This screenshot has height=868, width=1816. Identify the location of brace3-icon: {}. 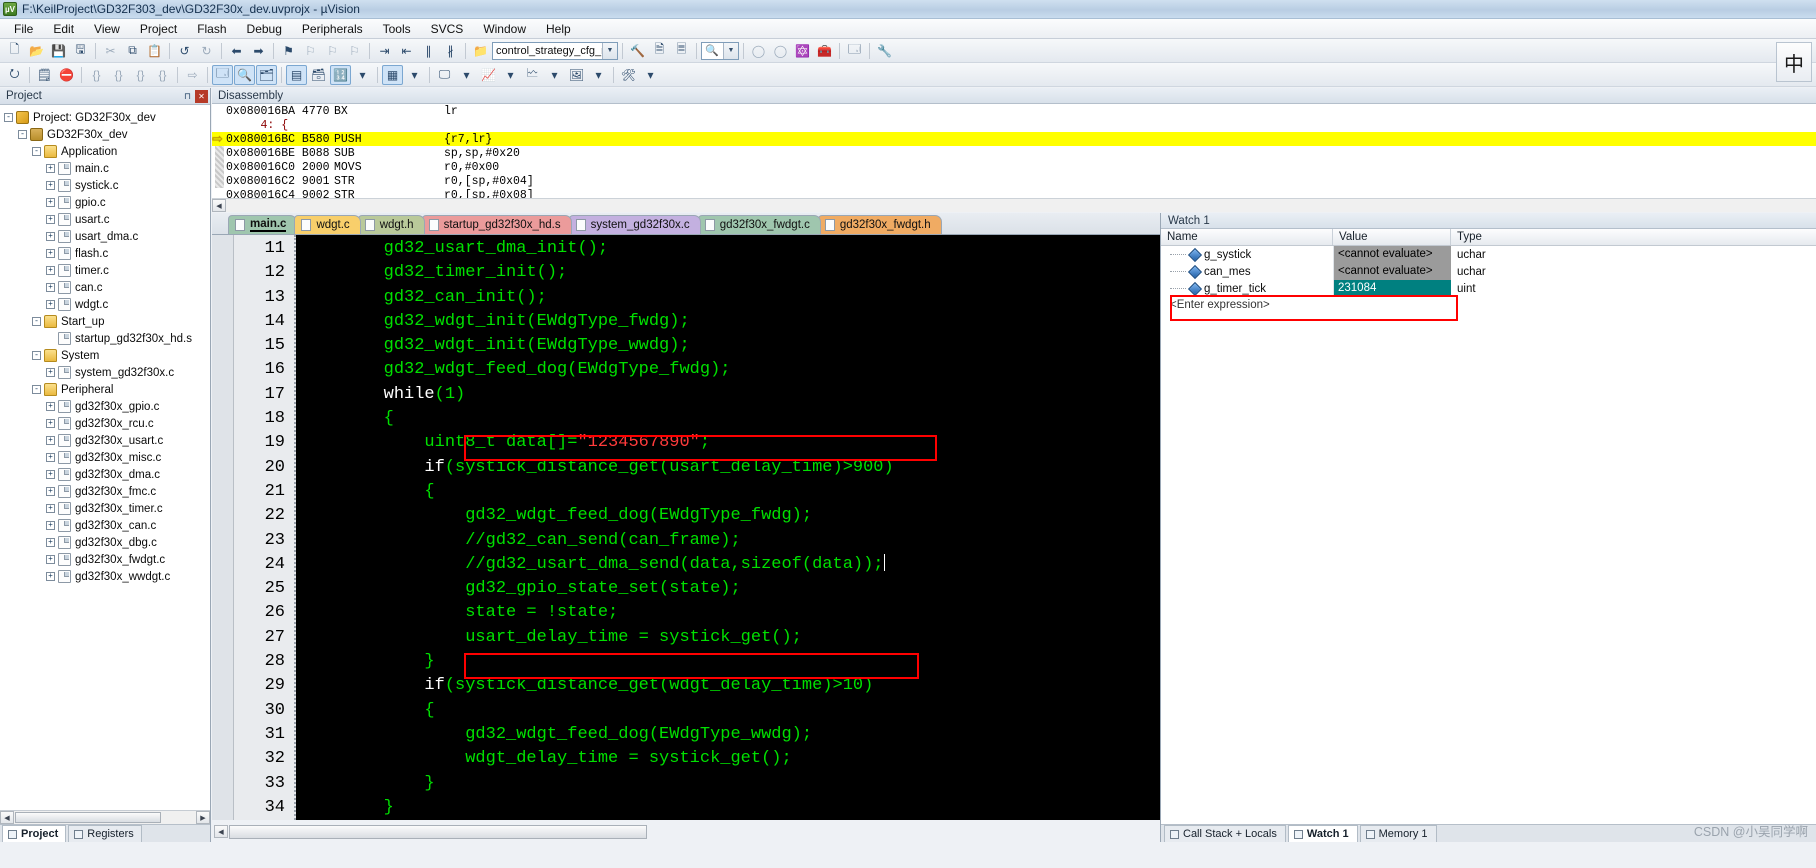
(140, 75).